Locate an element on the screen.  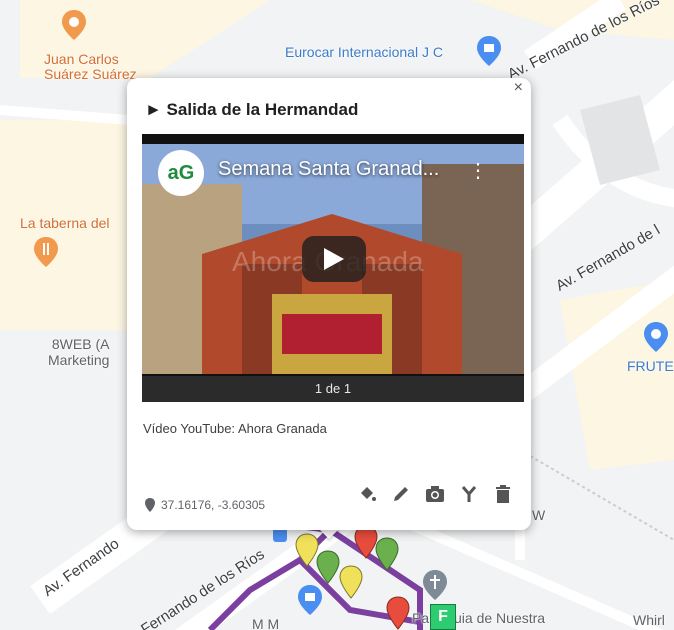
close-button: × is located at coordinates (518, 88).